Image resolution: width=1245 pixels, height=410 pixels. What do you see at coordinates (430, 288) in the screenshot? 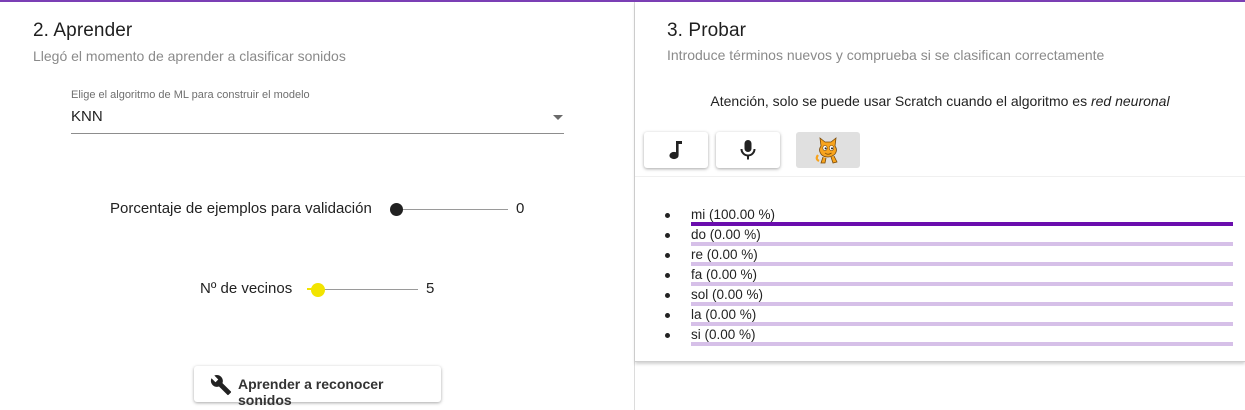
I see `neighbors-slider-value: 5` at bounding box center [430, 288].